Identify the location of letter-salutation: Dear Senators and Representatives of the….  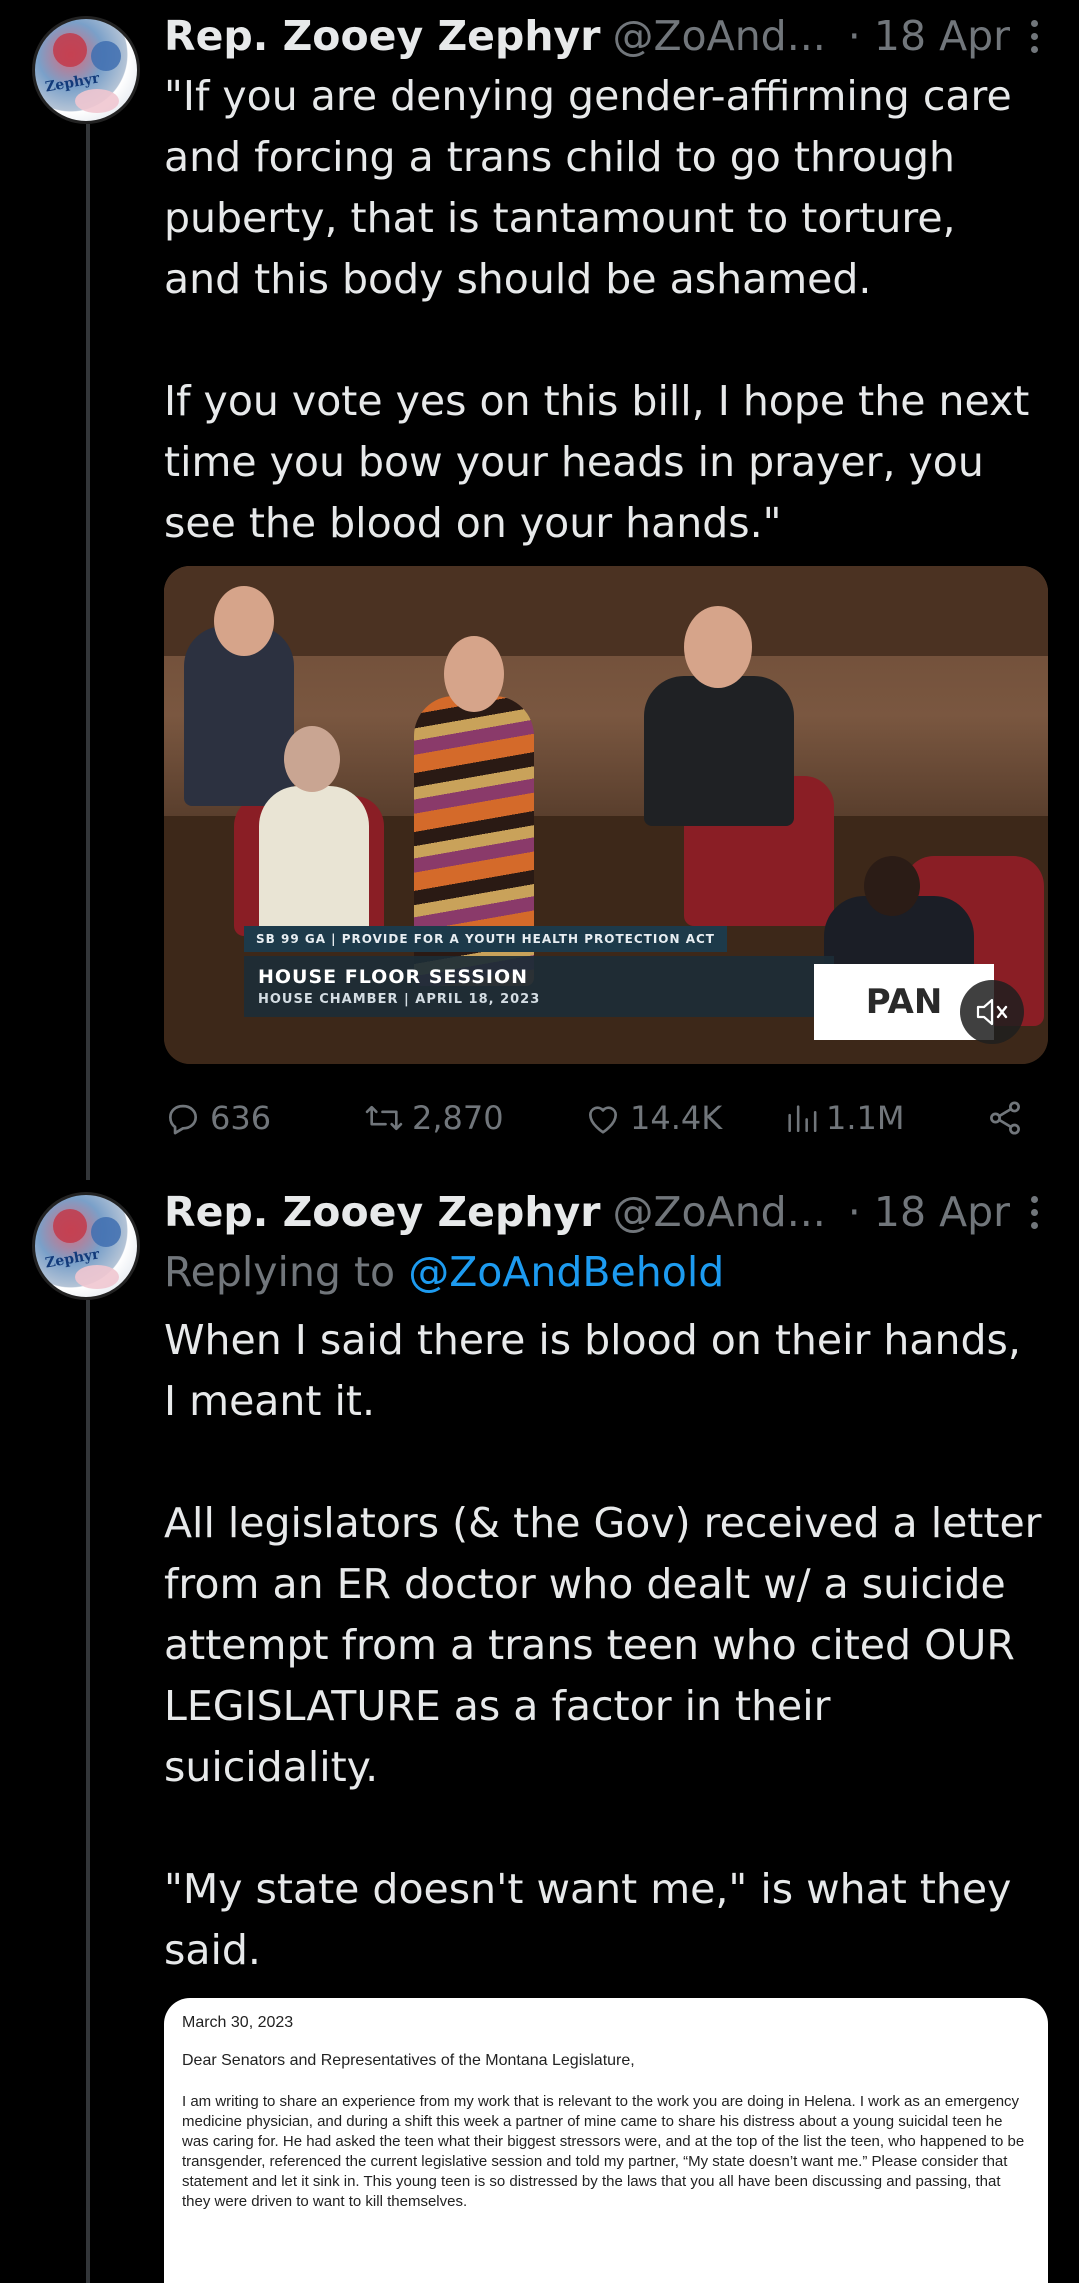
(408, 2060).